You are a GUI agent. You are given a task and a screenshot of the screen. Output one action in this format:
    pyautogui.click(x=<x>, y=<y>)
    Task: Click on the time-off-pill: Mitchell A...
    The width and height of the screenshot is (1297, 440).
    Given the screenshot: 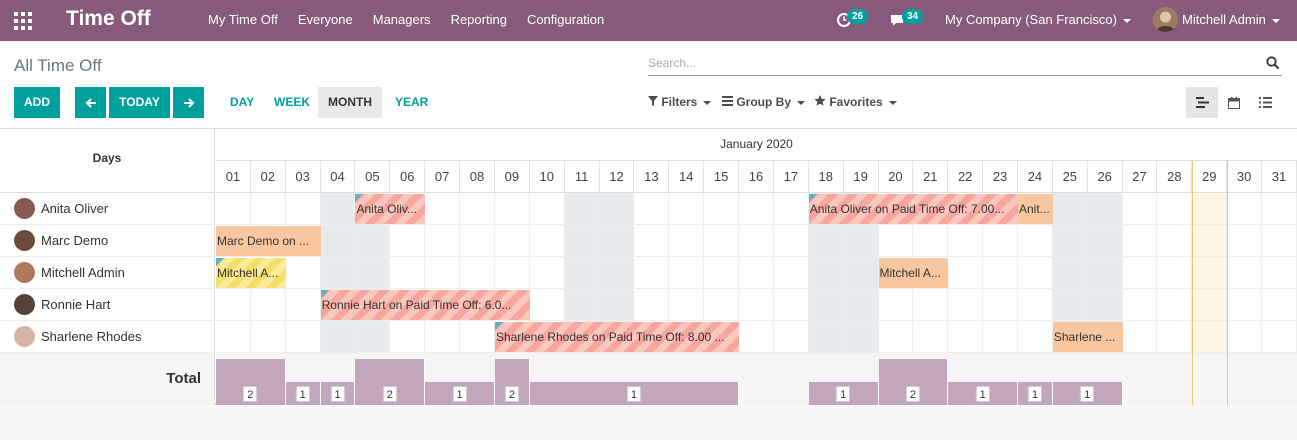 What is the action you would take?
    pyautogui.click(x=913, y=273)
    